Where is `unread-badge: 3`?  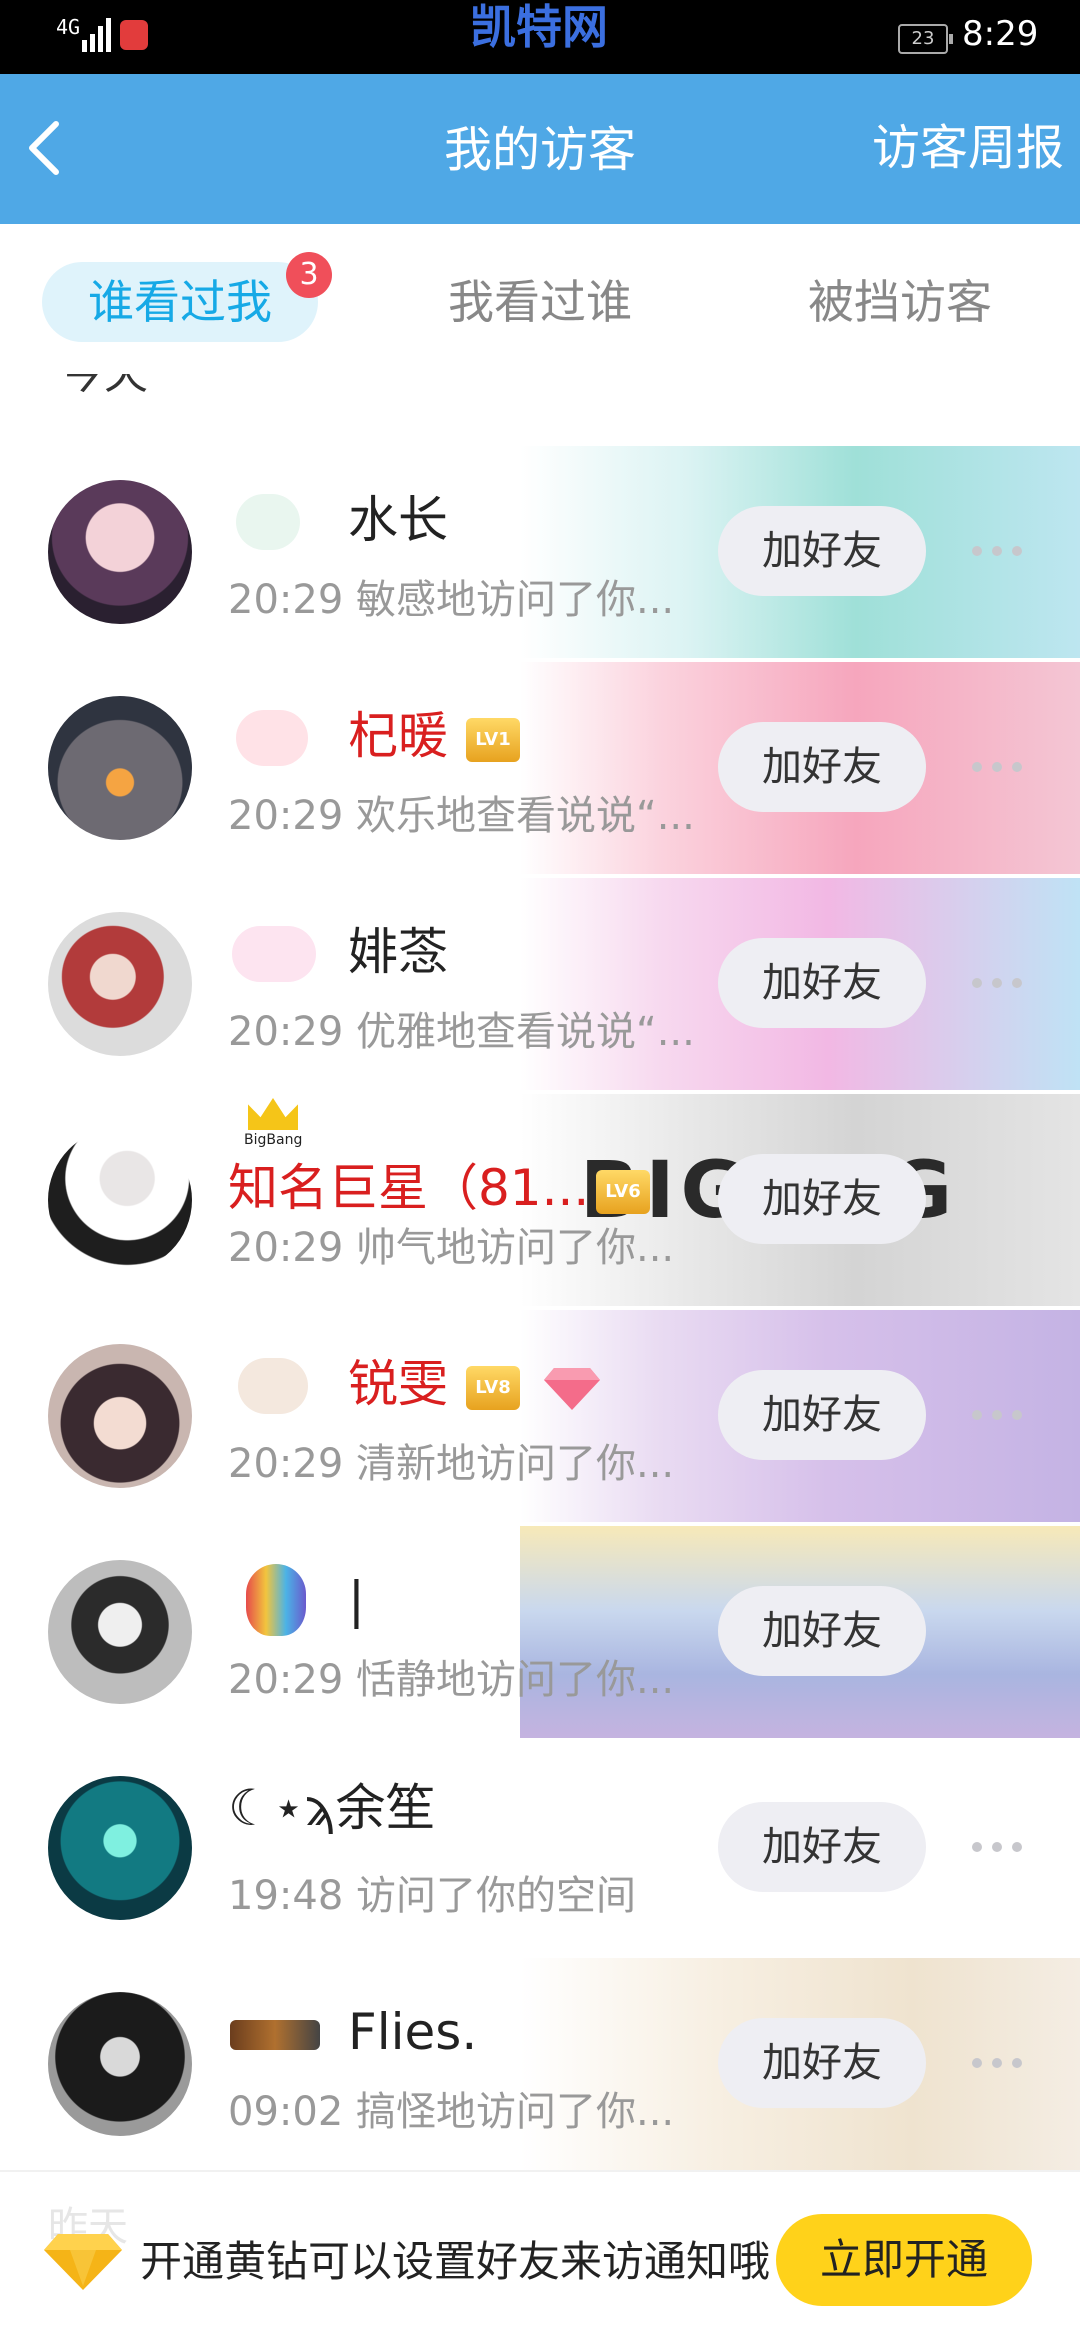 unread-badge: 3 is located at coordinates (309, 275).